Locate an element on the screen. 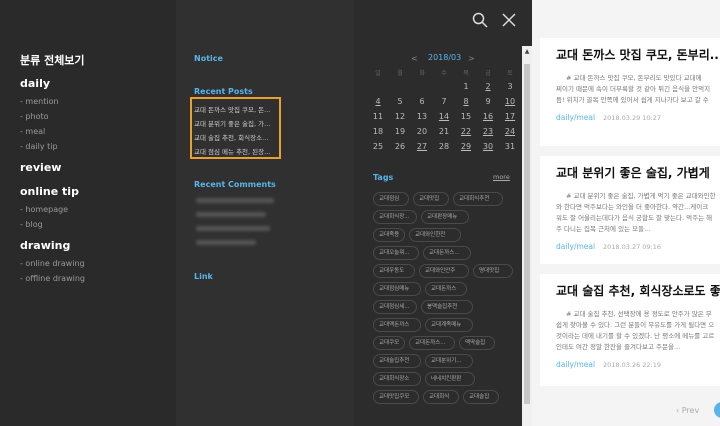 This screenshot has width=720, height=426. category-daily: daily is located at coordinates (35, 83).